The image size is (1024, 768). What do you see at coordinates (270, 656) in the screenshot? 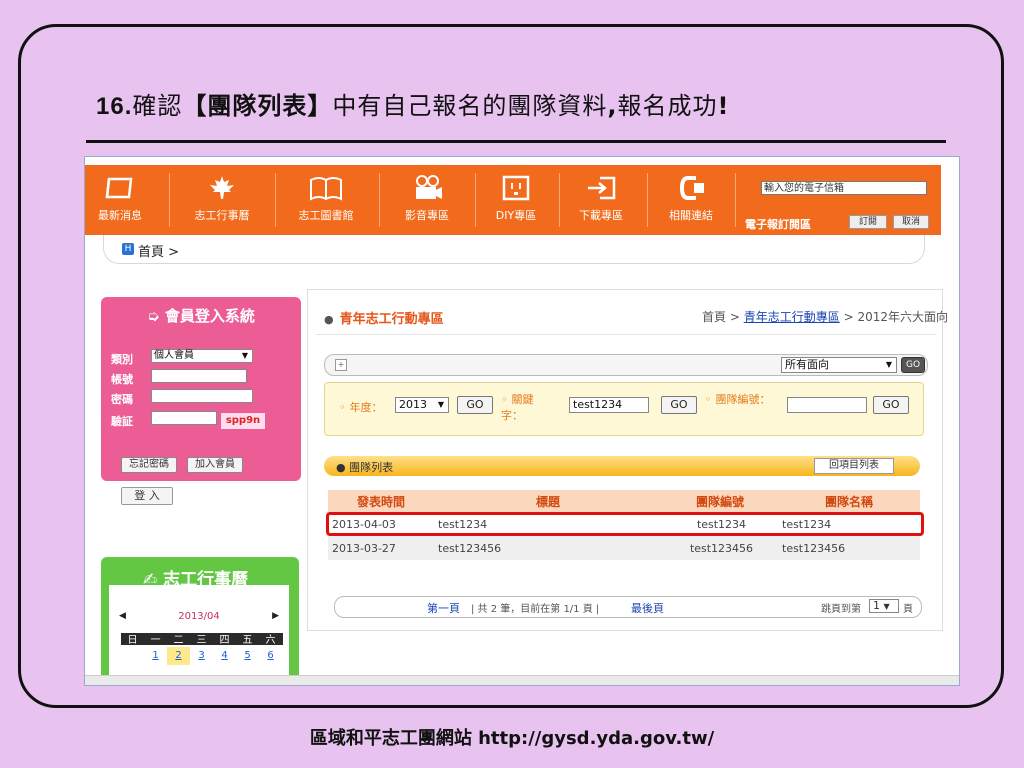
I see `calendar-day: 6` at bounding box center [270, 656].